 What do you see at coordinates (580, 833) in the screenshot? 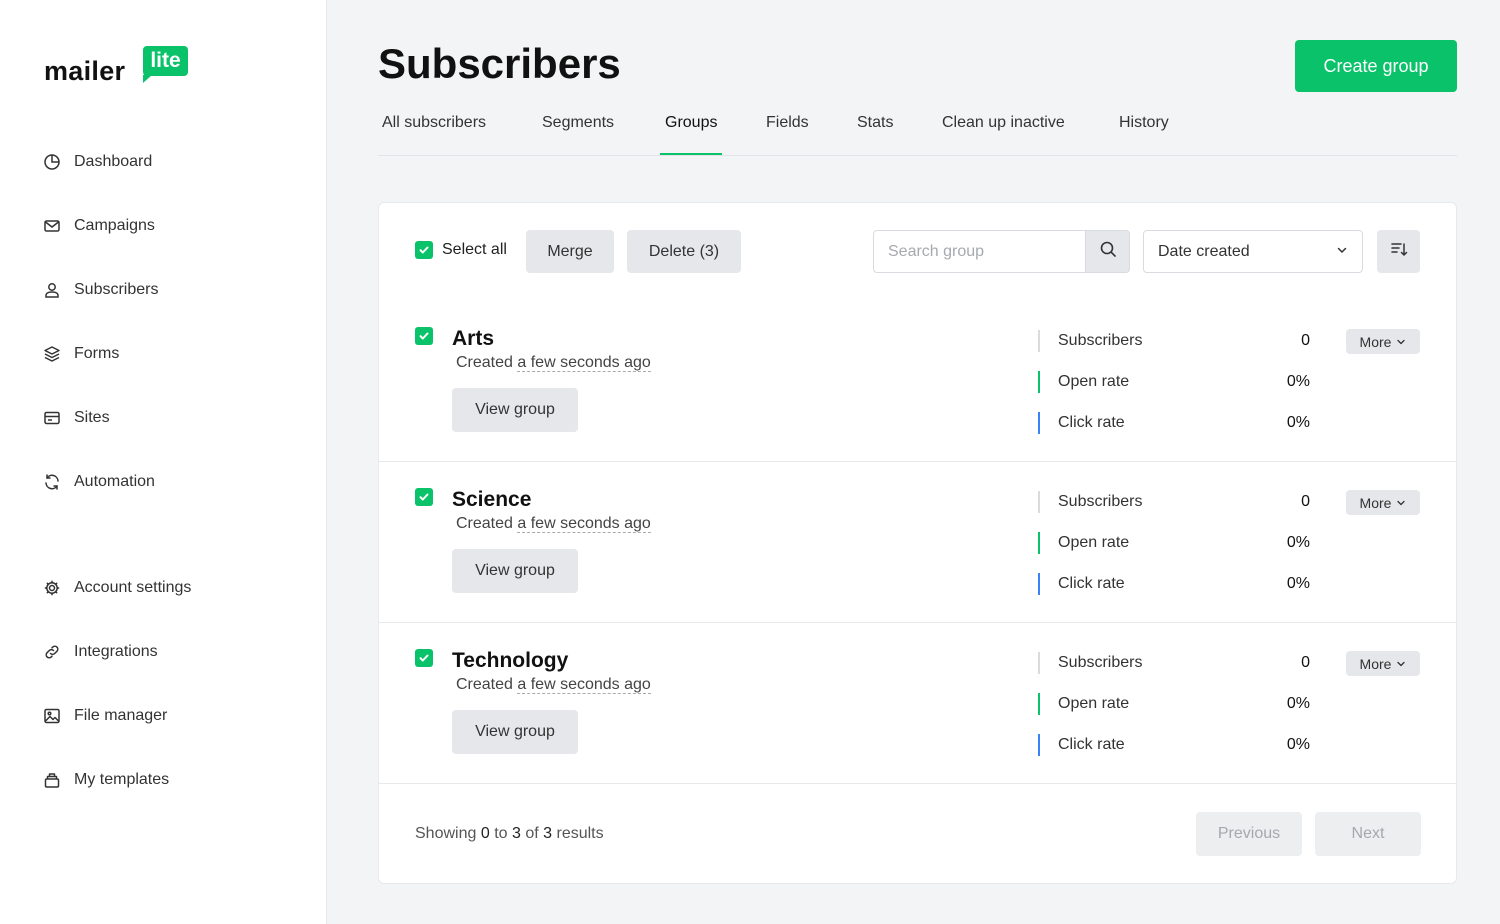
I see `results-label: results` at bounding box center [580, 833].